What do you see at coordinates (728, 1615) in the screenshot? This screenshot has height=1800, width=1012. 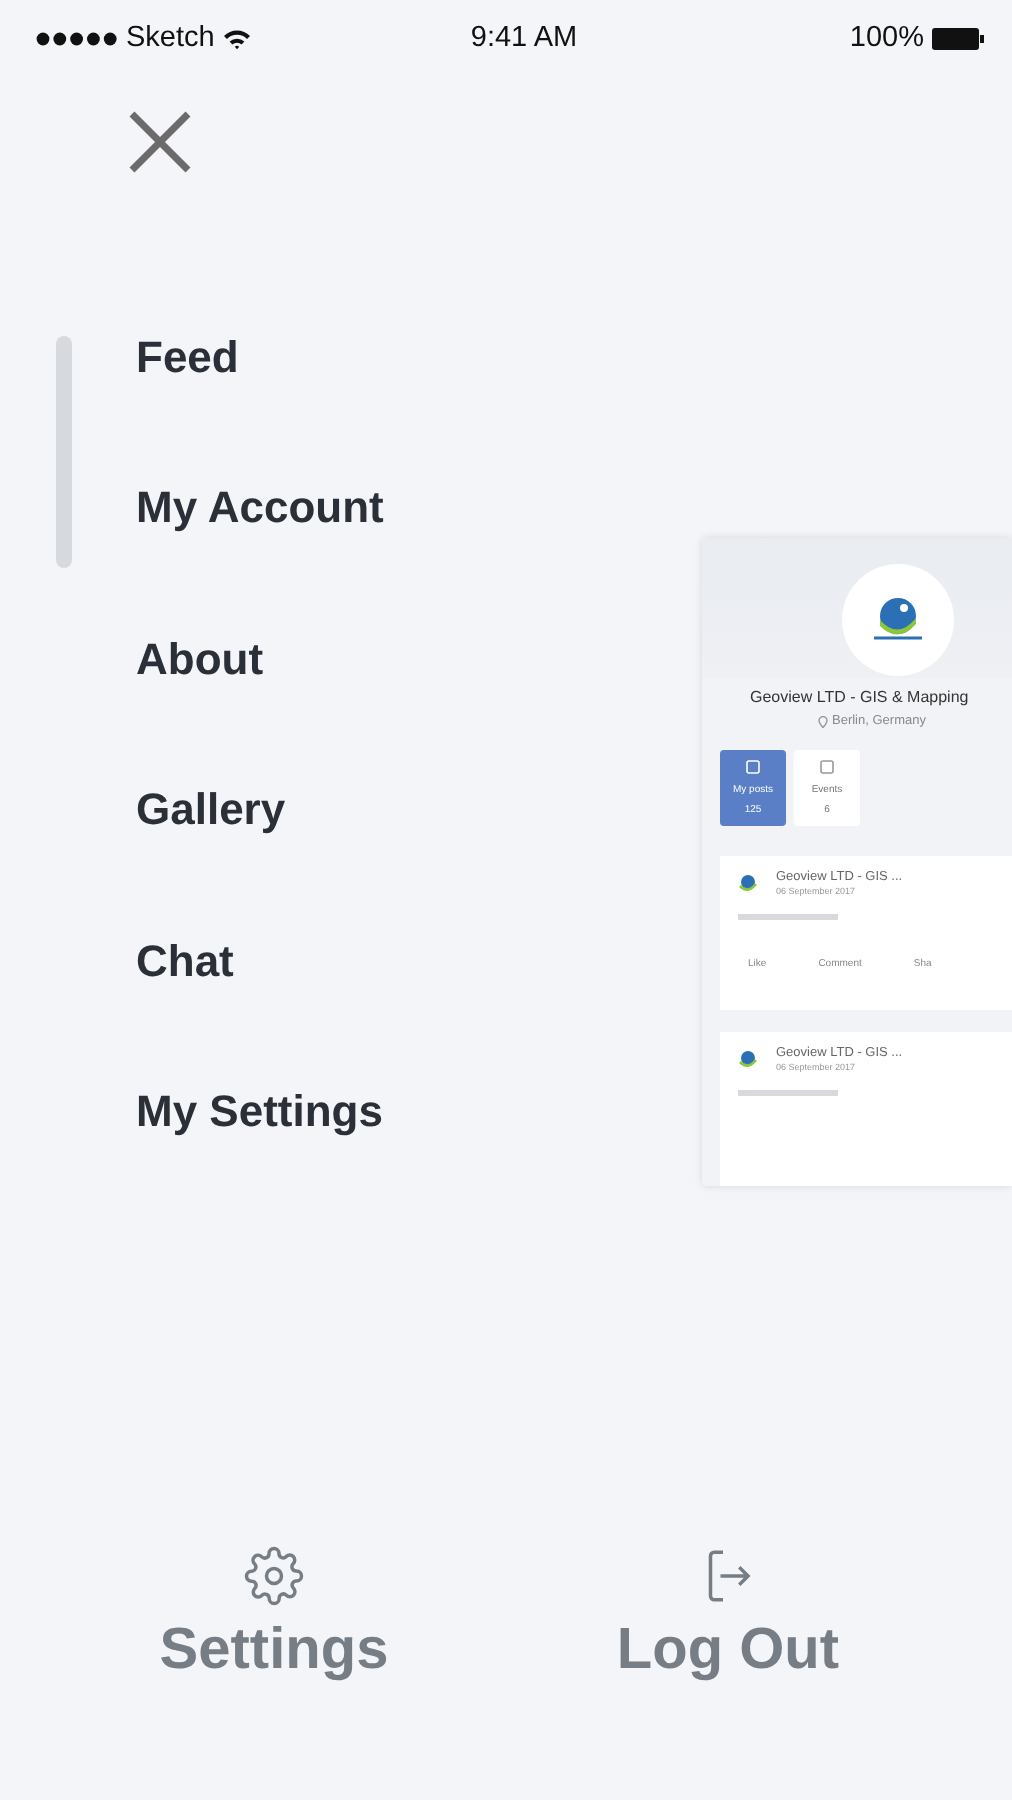 I see `logout-button: Log Out` at bounding box center [728, 1615].